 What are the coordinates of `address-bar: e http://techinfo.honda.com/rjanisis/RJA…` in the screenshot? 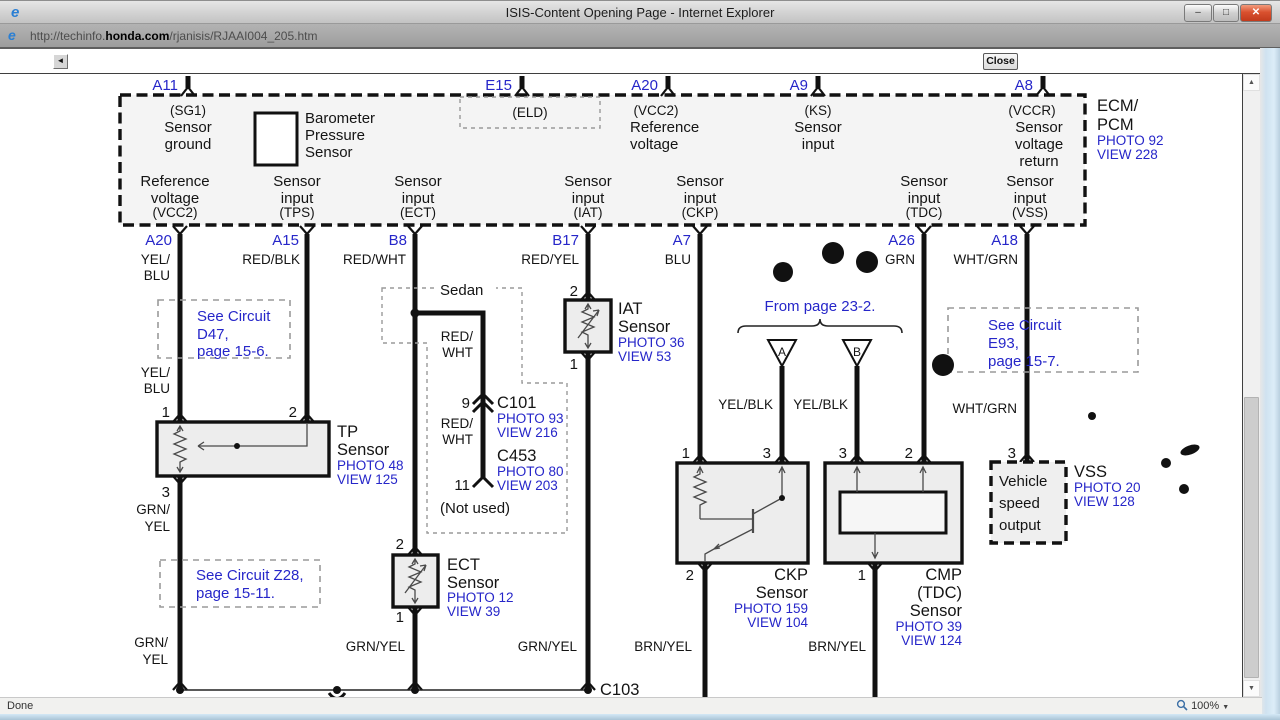 It's located at (640, 36).